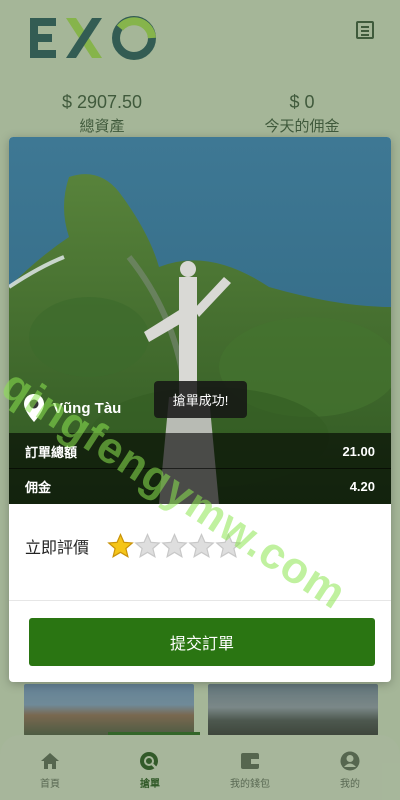  Describe the element at coordinates (202, 642) in the screenshot. I see `submit-order-button: 提交訂單` at that location.